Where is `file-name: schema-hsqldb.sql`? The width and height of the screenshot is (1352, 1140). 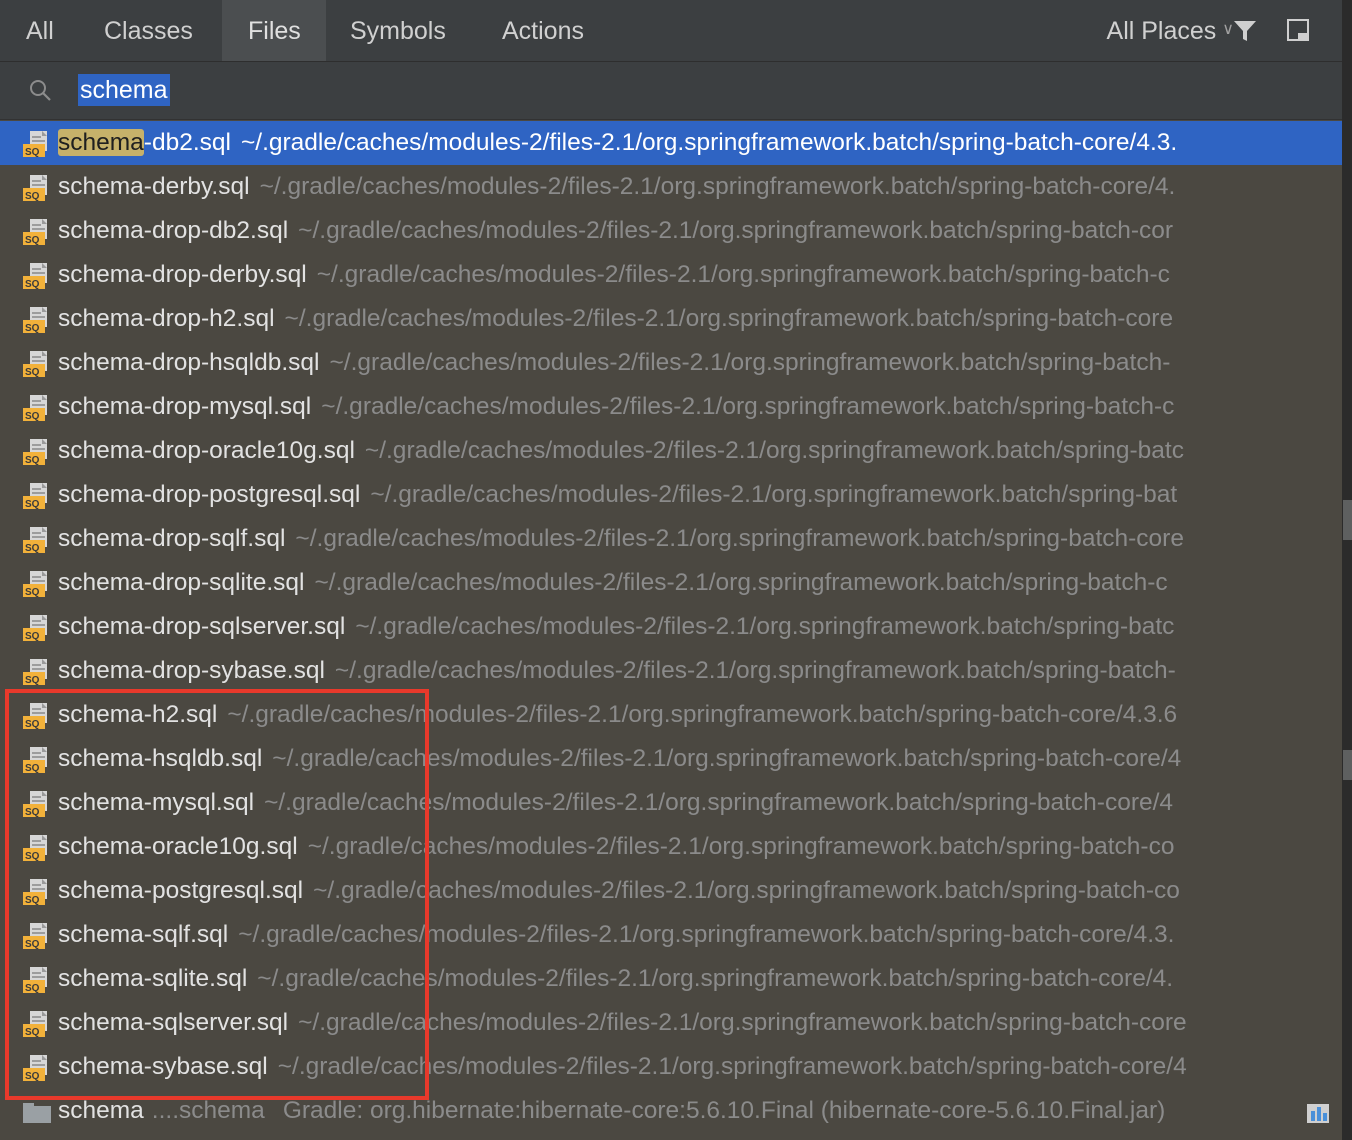
file-name: schema-hsqldb.sql is located at coordinates (160, 758).